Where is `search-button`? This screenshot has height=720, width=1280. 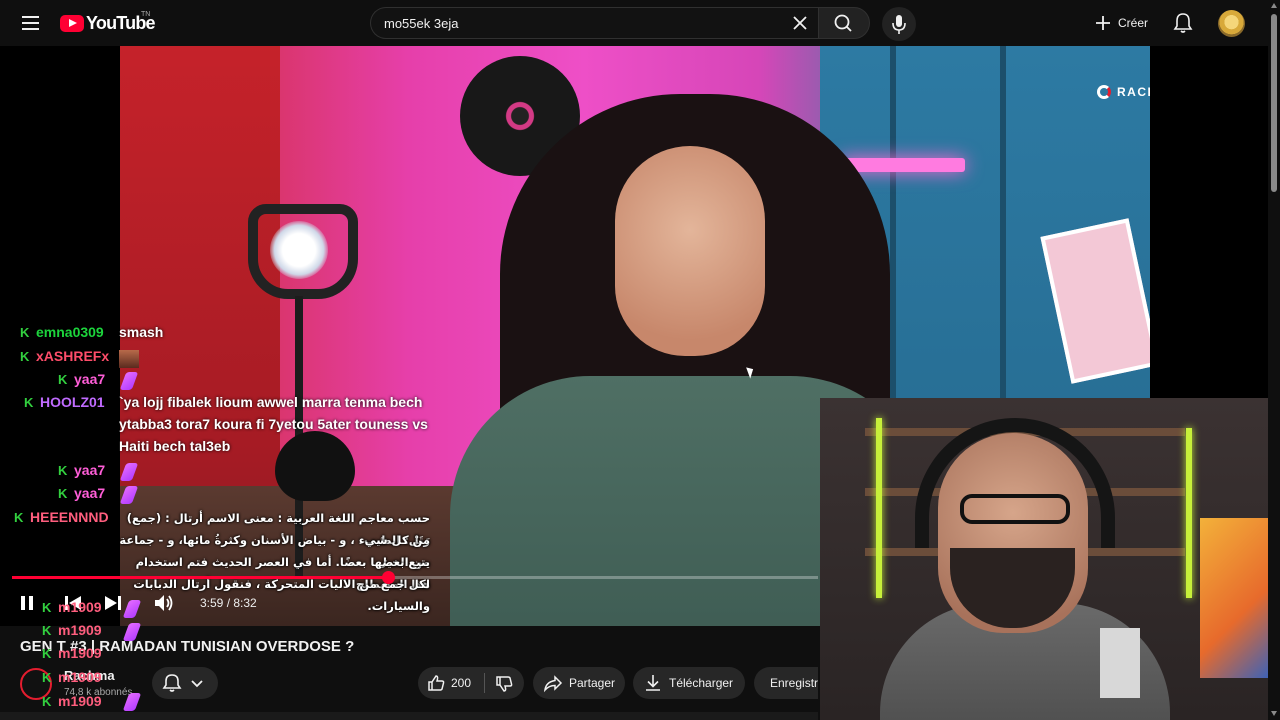
search-button is located at coordinates (844, 23).